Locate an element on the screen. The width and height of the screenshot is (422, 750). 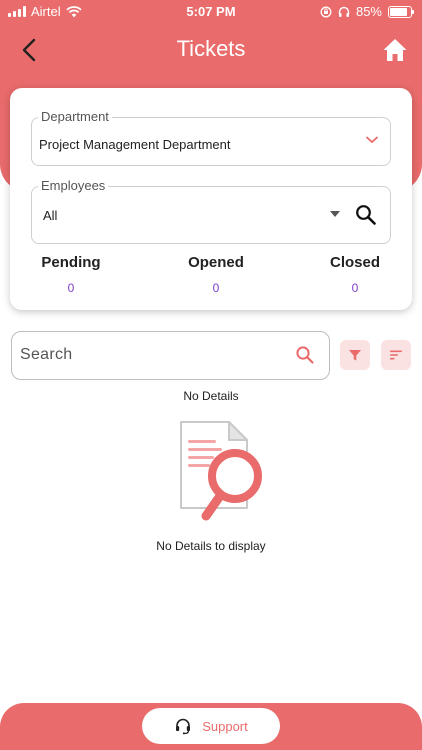
sort-icon is located at coordinates (396, 355).